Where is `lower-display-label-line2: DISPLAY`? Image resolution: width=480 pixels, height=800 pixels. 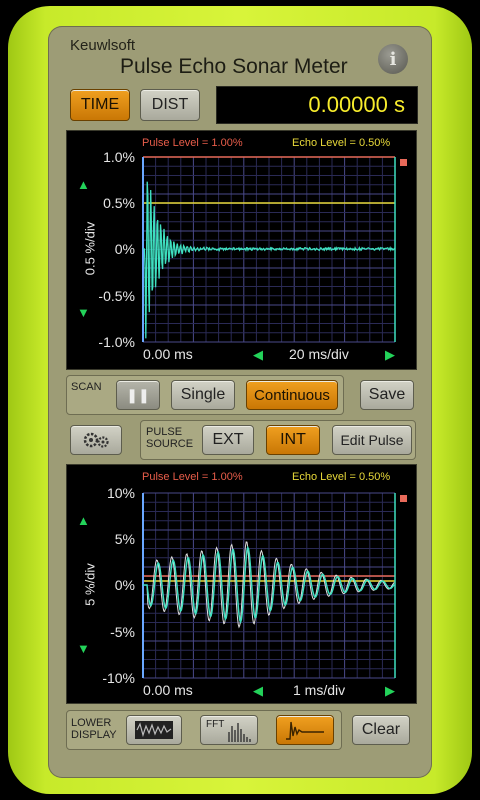
lower-display-label-line2: DISPLAY is located at coordinates (94, 735).